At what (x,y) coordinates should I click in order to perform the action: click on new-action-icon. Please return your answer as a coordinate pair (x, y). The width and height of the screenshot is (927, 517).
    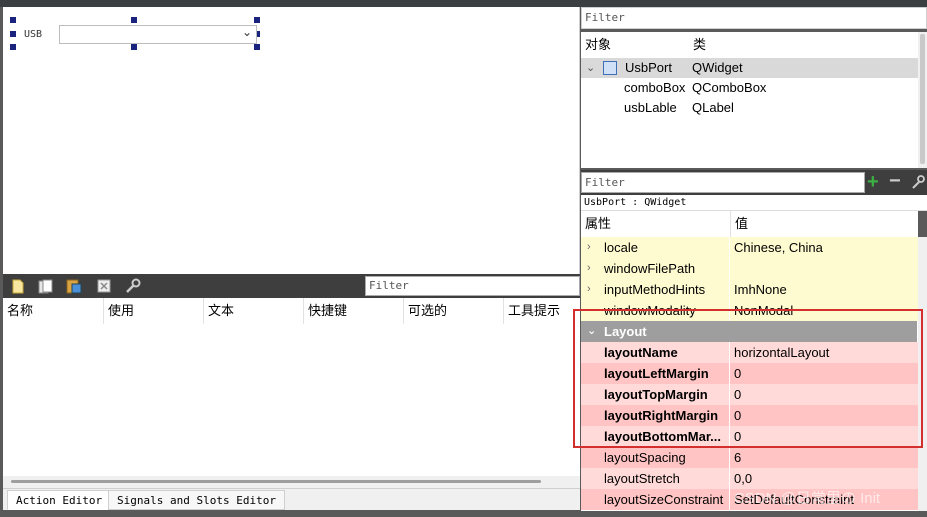
    Looking at the image, I should click on (18, 286).